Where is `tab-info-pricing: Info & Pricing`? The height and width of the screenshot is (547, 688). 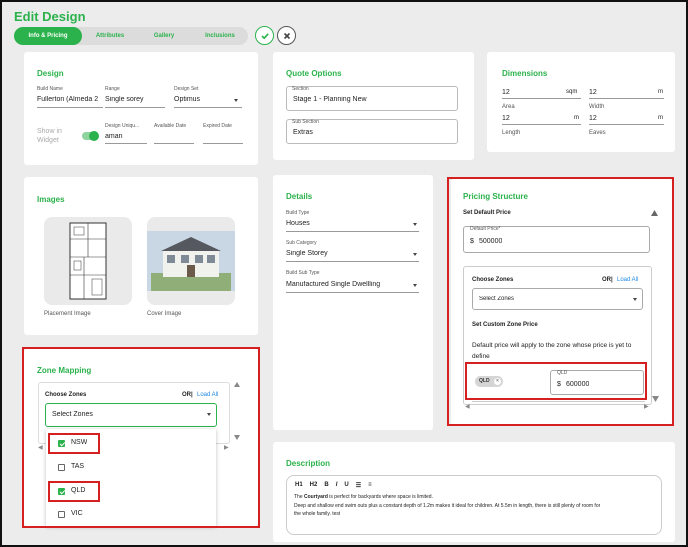
tab-info-pricing: Info & Pricing is located at coordinates (48, 36).